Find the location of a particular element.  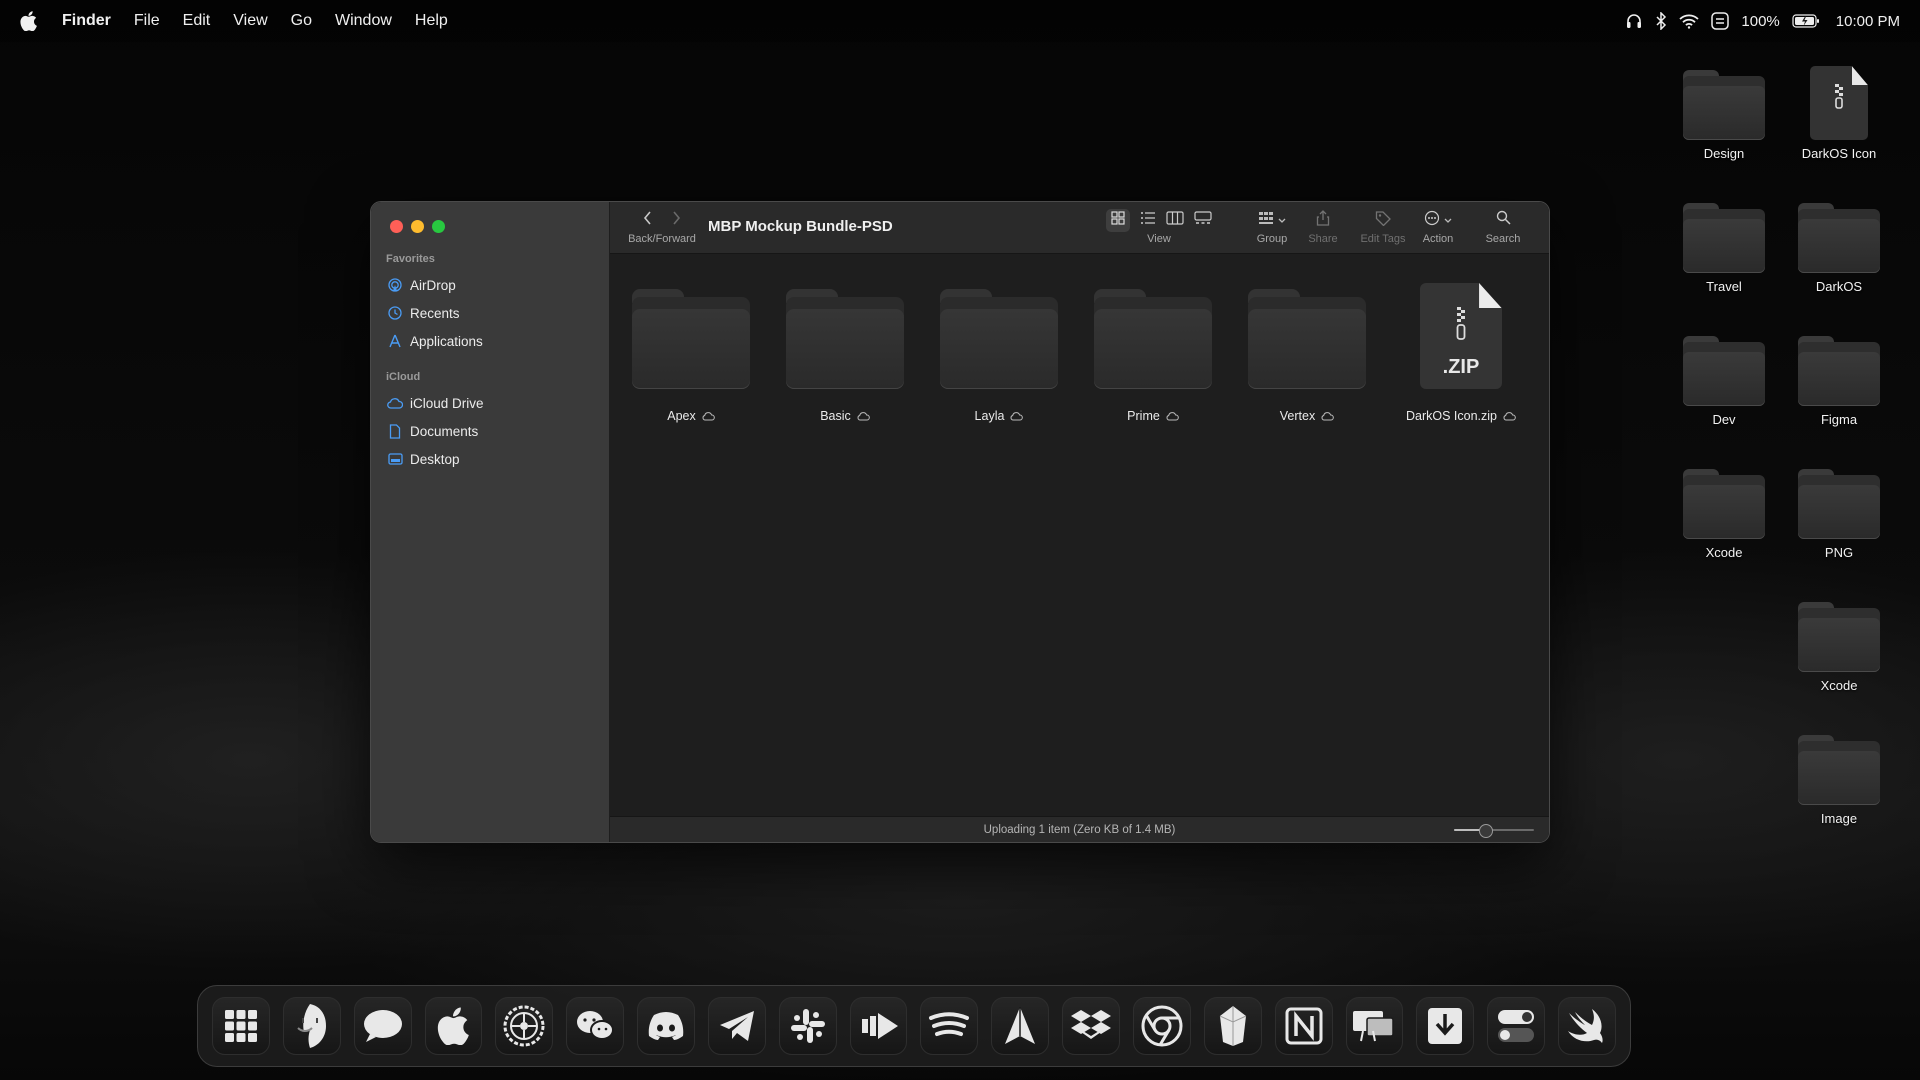

sidebar-item-recents: Recents is located at coordinates (490, 313).